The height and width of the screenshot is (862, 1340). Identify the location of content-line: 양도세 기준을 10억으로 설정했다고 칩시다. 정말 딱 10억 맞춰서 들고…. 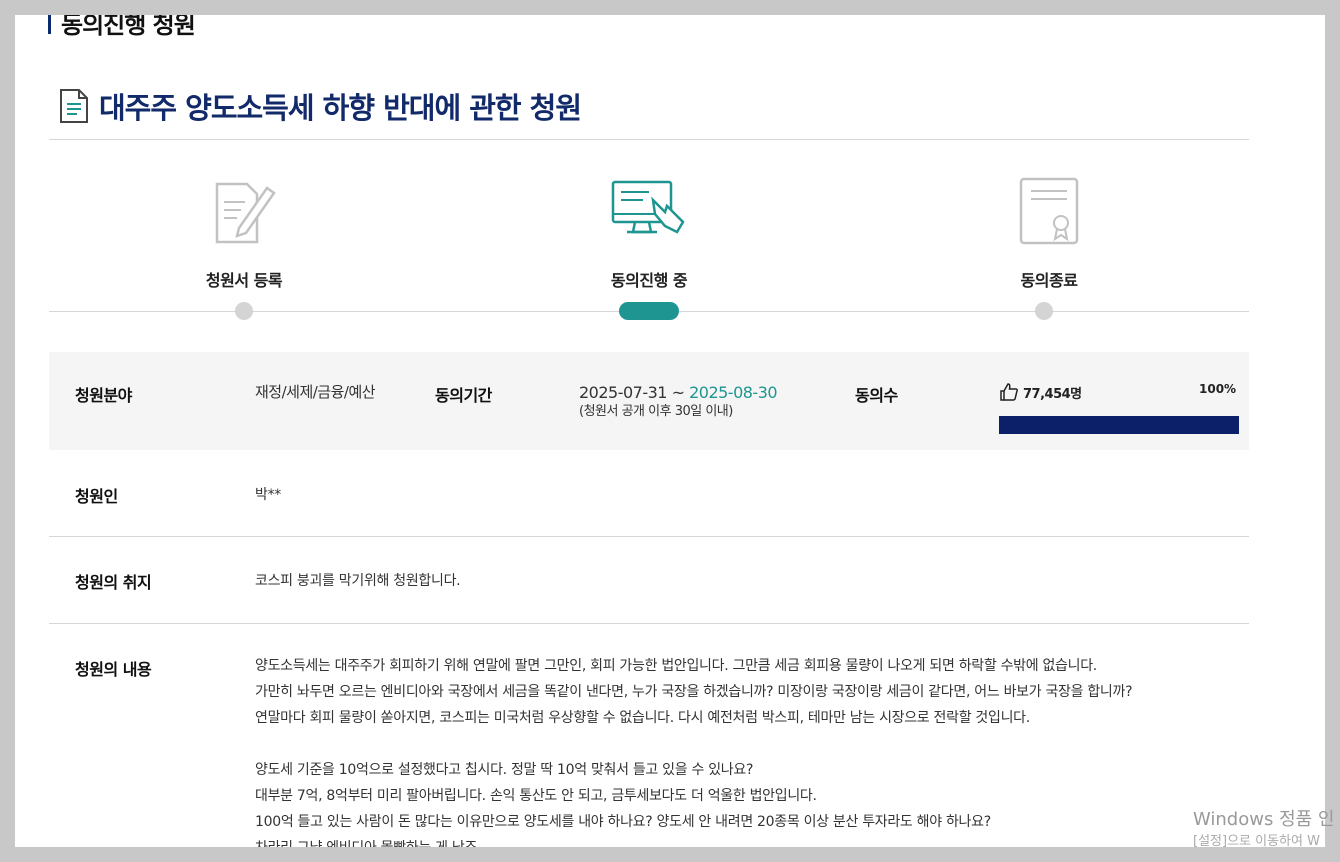
(504, 770).